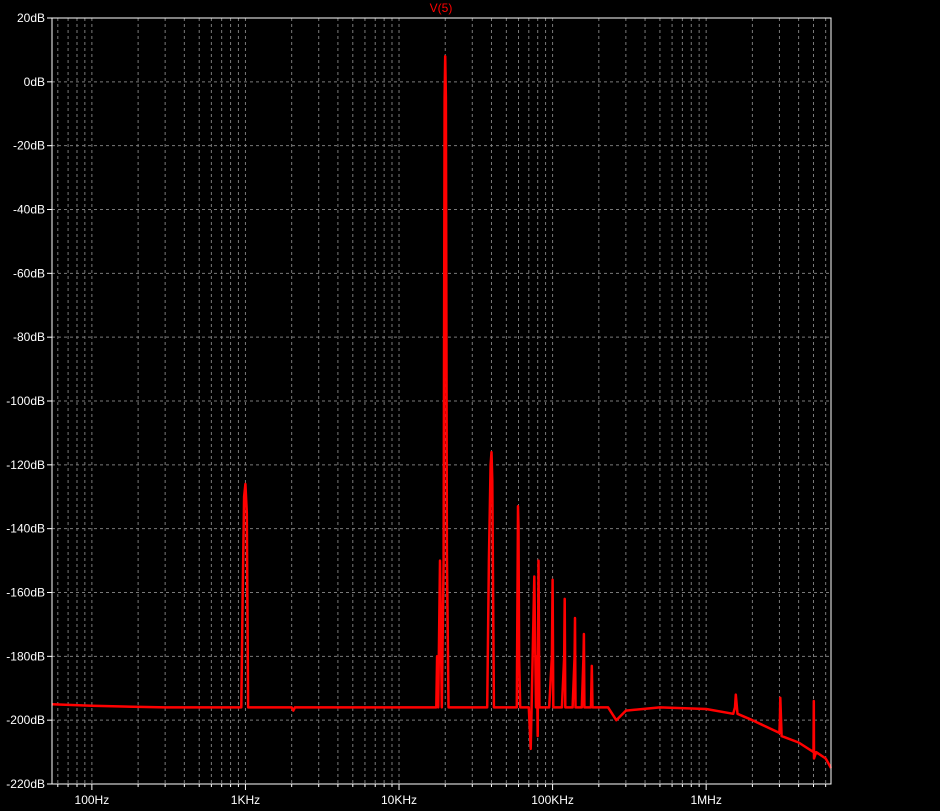 Image resolution: width=940 pixels, height=811 pixels. I want to click on y-tick-label: -120dB, so click(25, 465).